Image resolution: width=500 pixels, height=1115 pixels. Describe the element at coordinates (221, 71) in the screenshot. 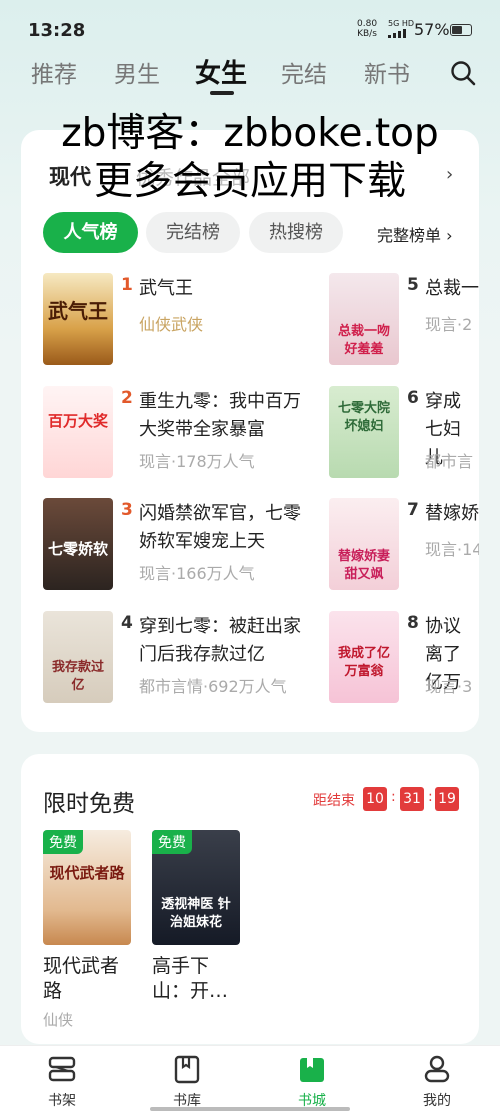

I see `tab-female: 女生` at that location.